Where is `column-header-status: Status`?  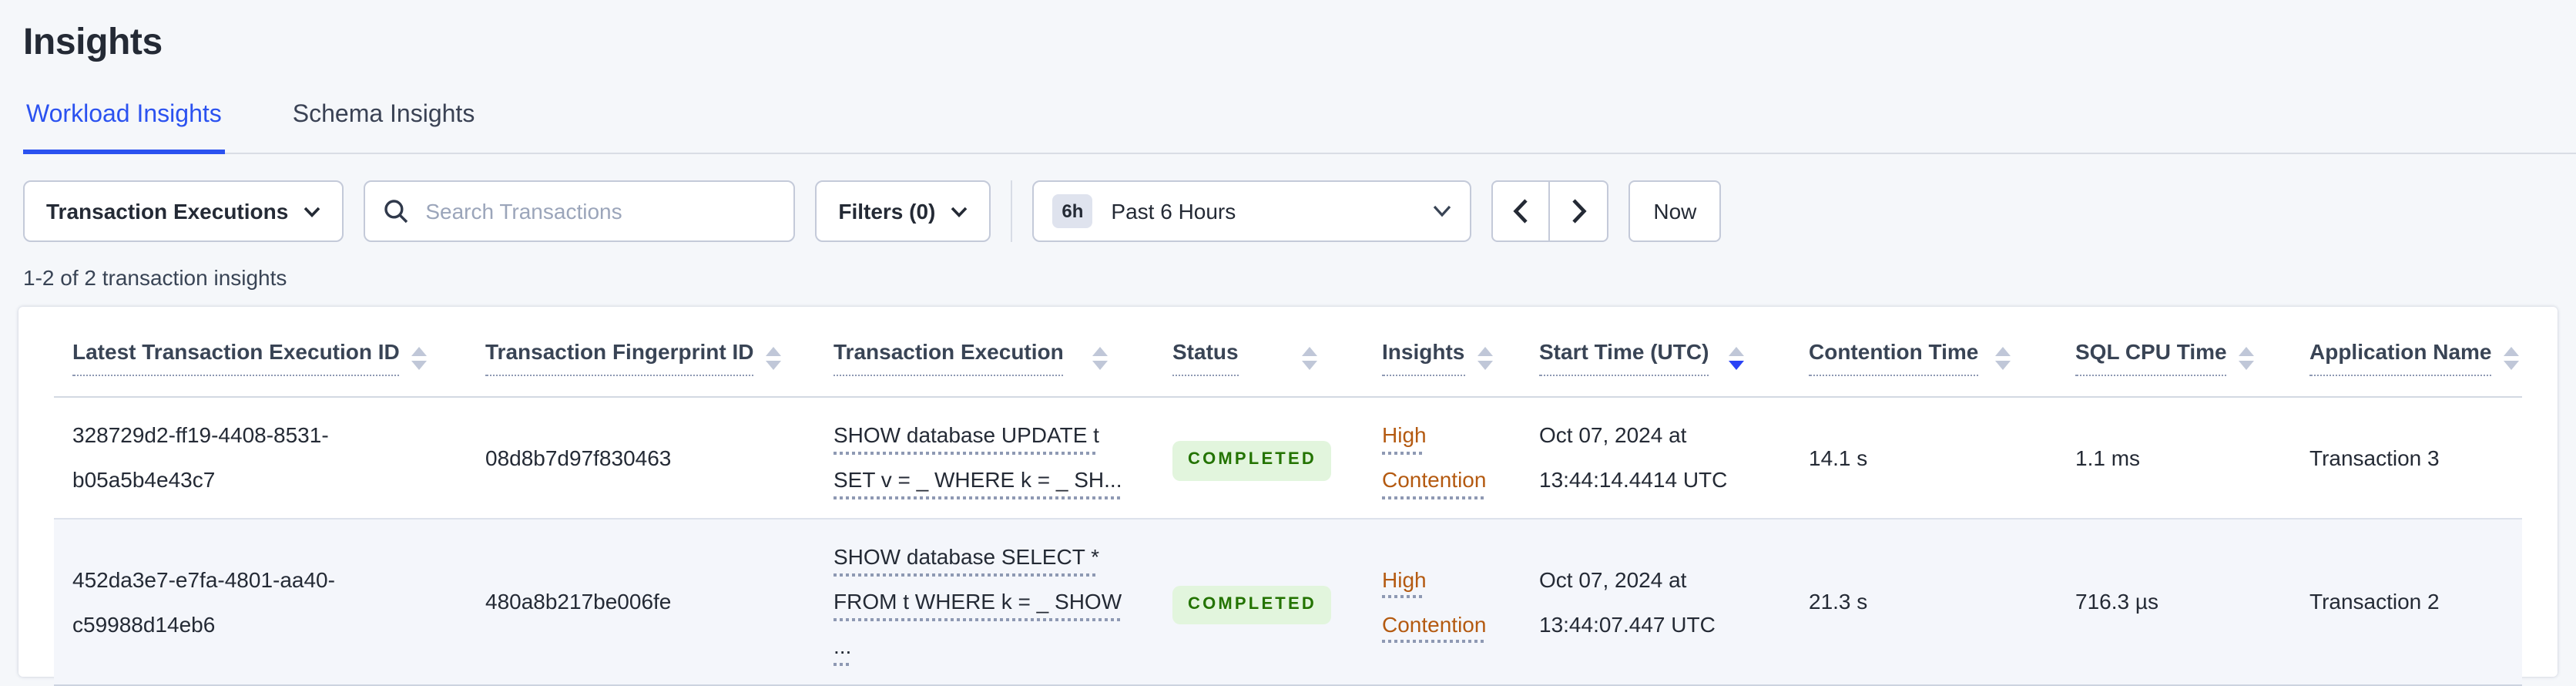
column-header-status: Status is located at coordinates (1258, 353).